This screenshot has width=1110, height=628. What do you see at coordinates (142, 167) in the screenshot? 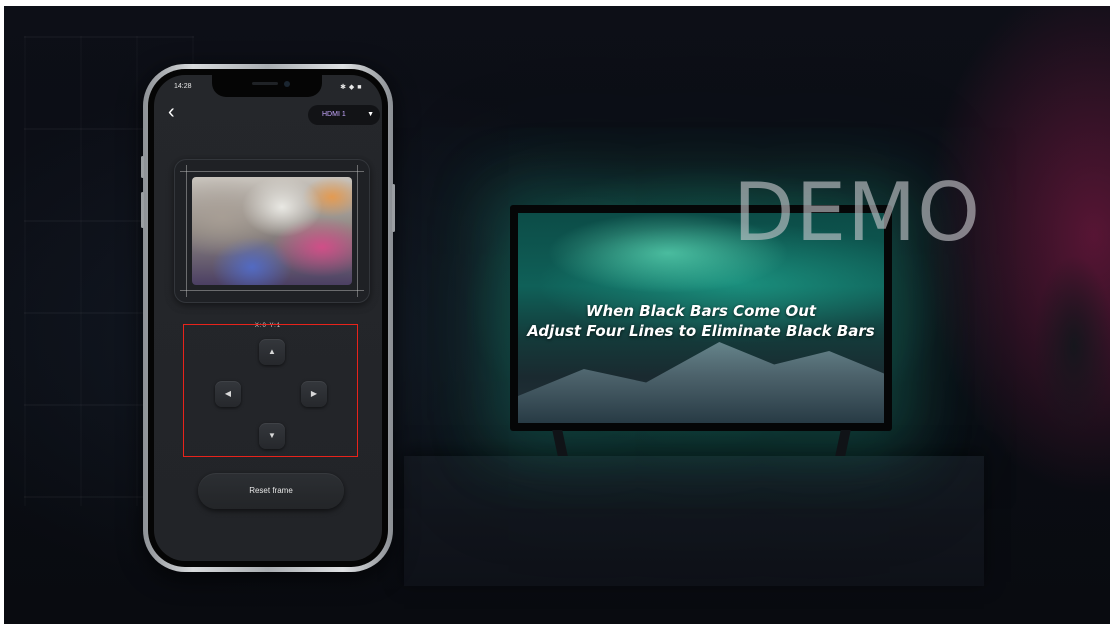
I see `phone-side-button` at bounding box center [142, 167].